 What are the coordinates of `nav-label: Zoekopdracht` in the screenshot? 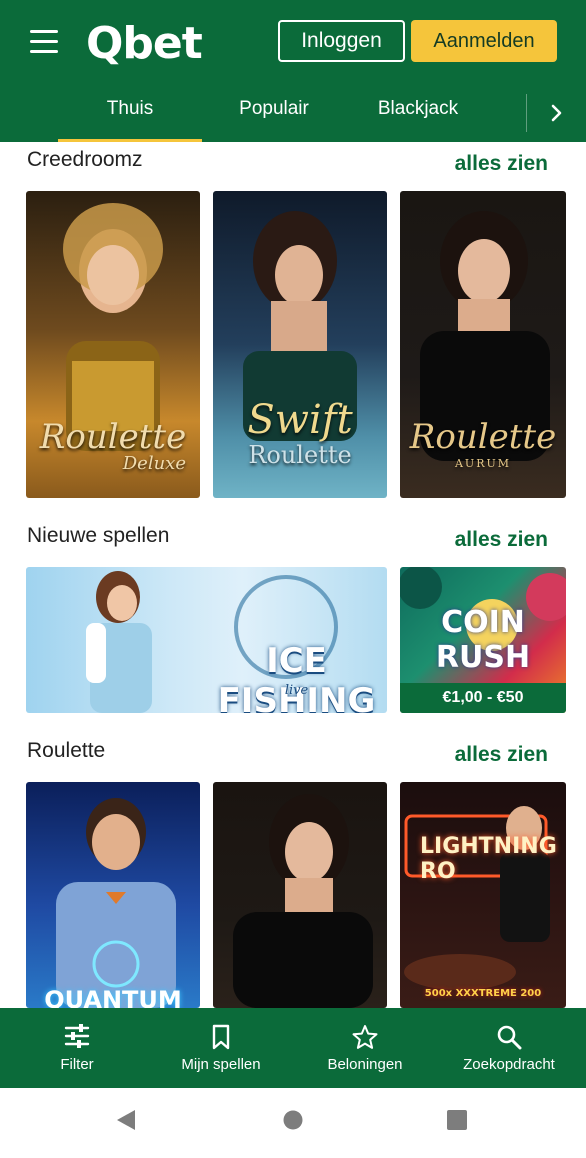 It's located at (509, 1064).